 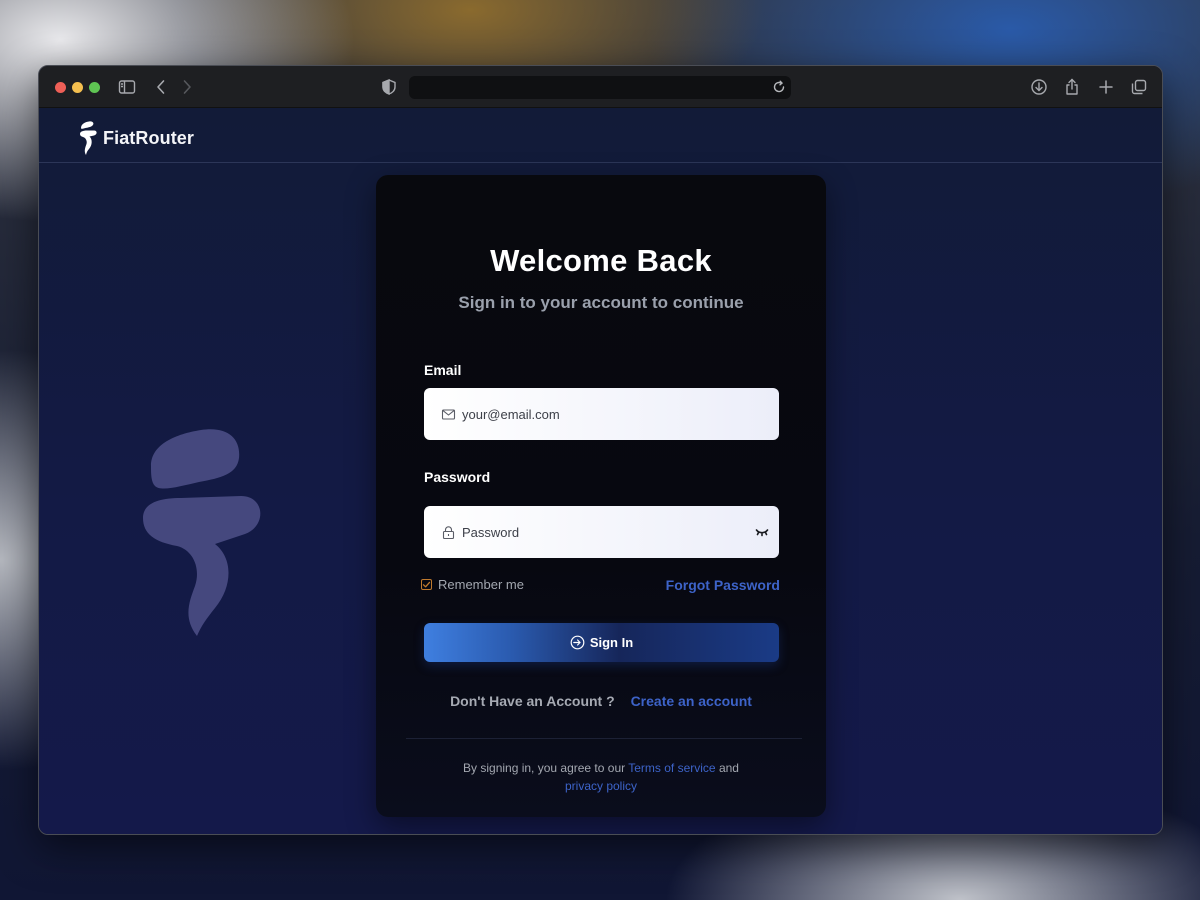 I want to click on brand-name: FiatRouter, so click(x=148, y=137).